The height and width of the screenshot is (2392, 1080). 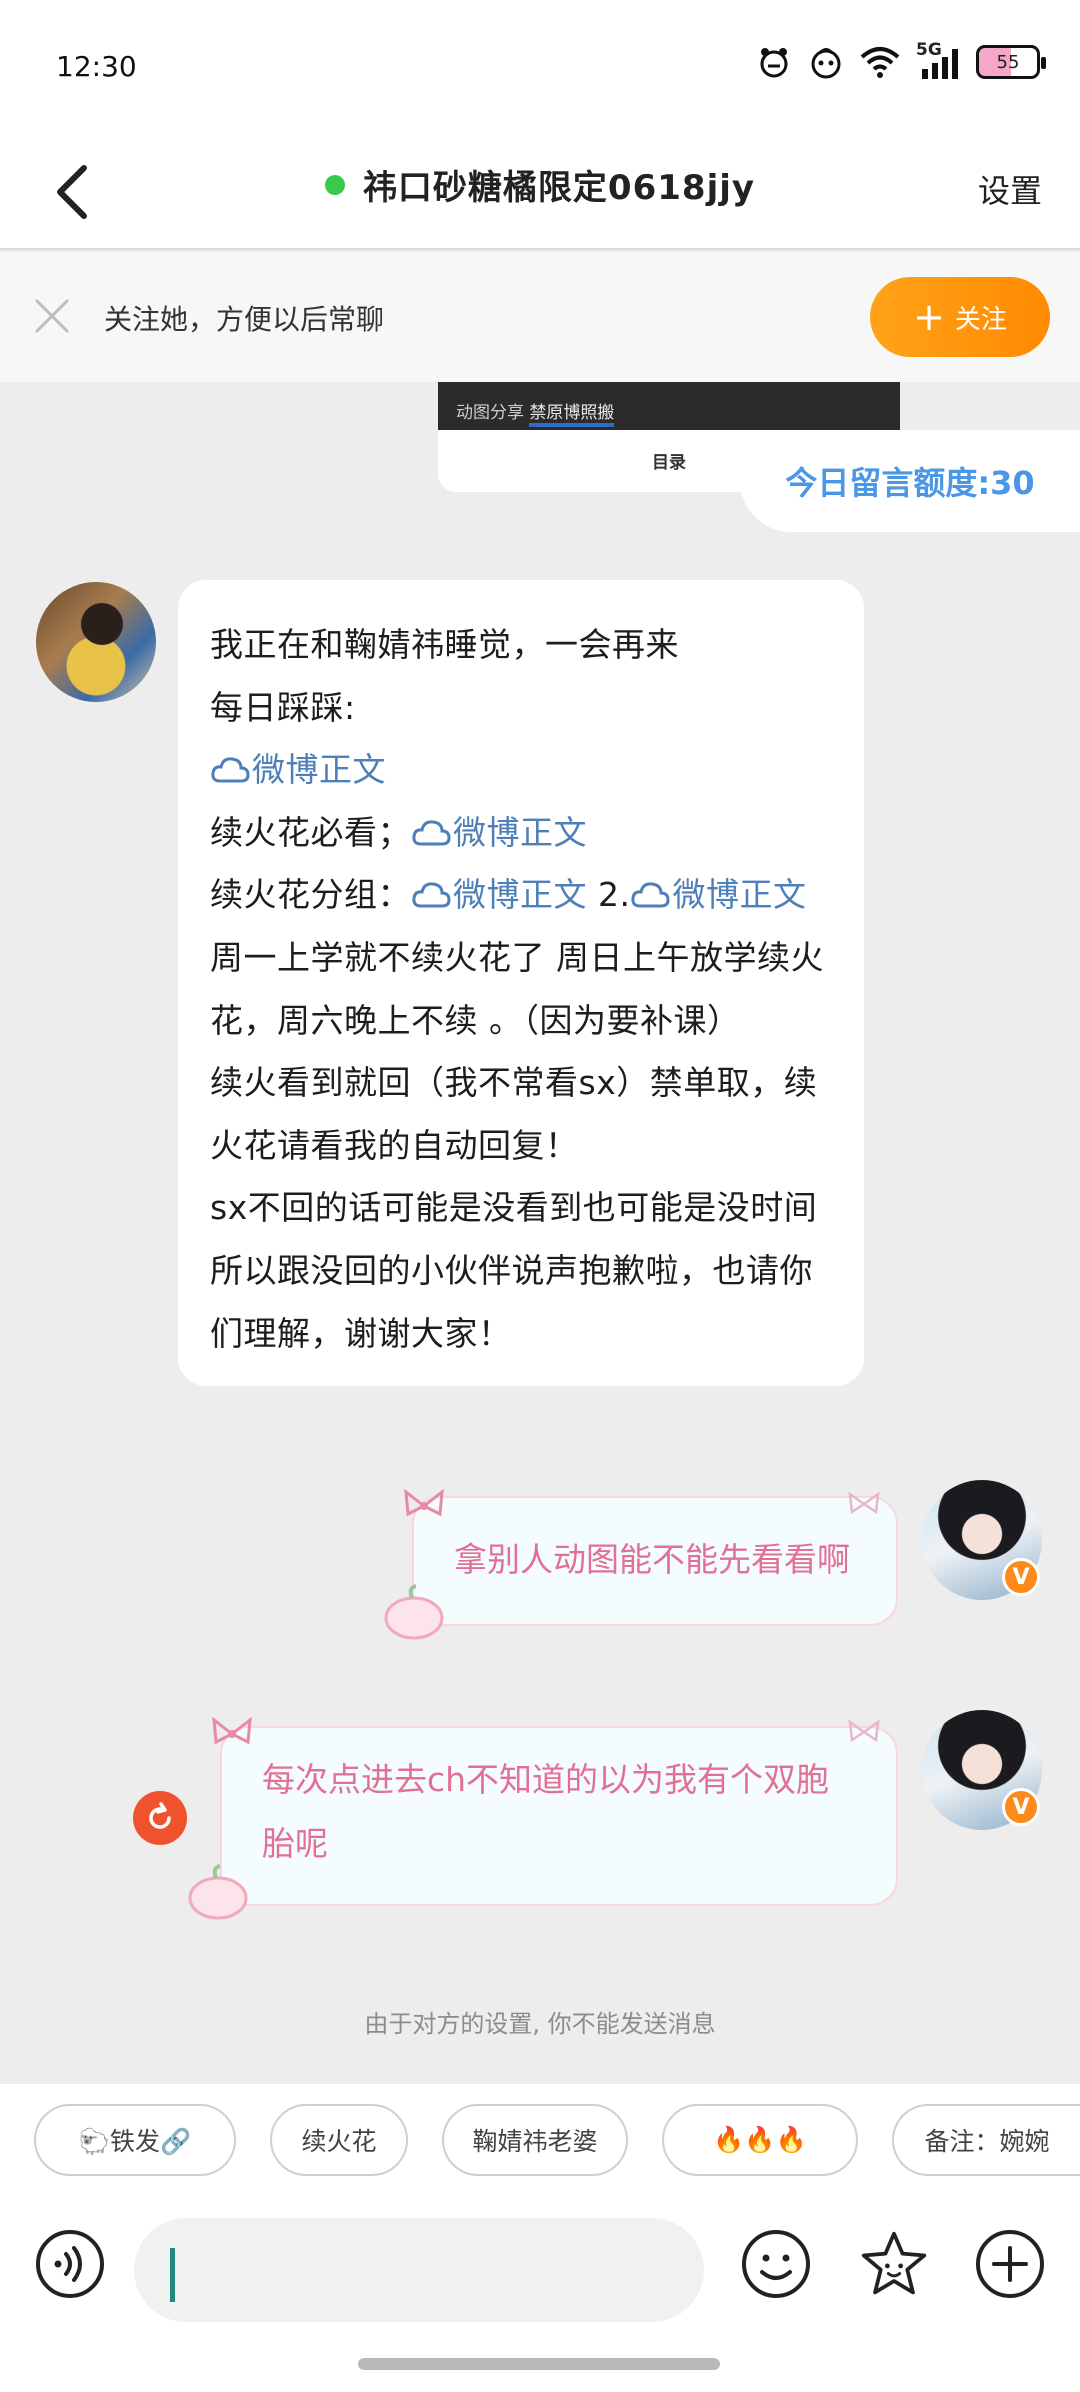 I want to click on sticker-icon, so click(x=894, y=2263).